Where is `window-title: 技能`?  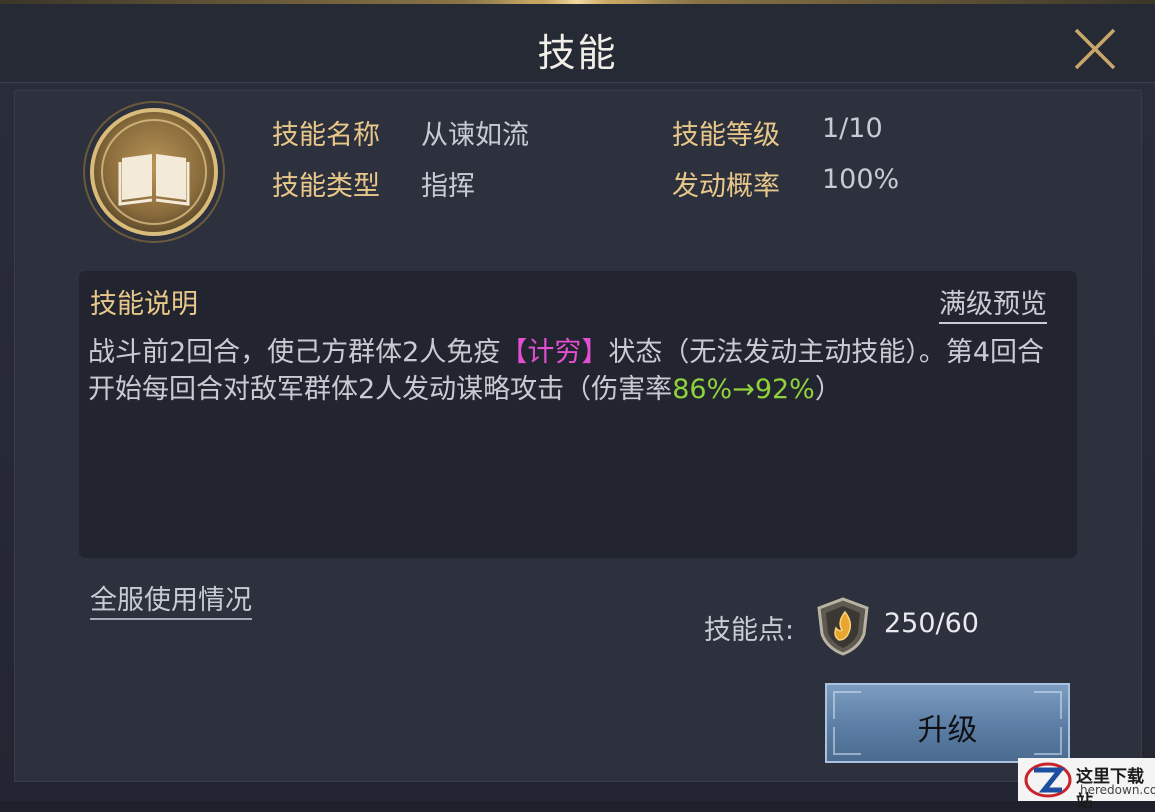
window-title: 技能 is located at coordinates (577, 53).